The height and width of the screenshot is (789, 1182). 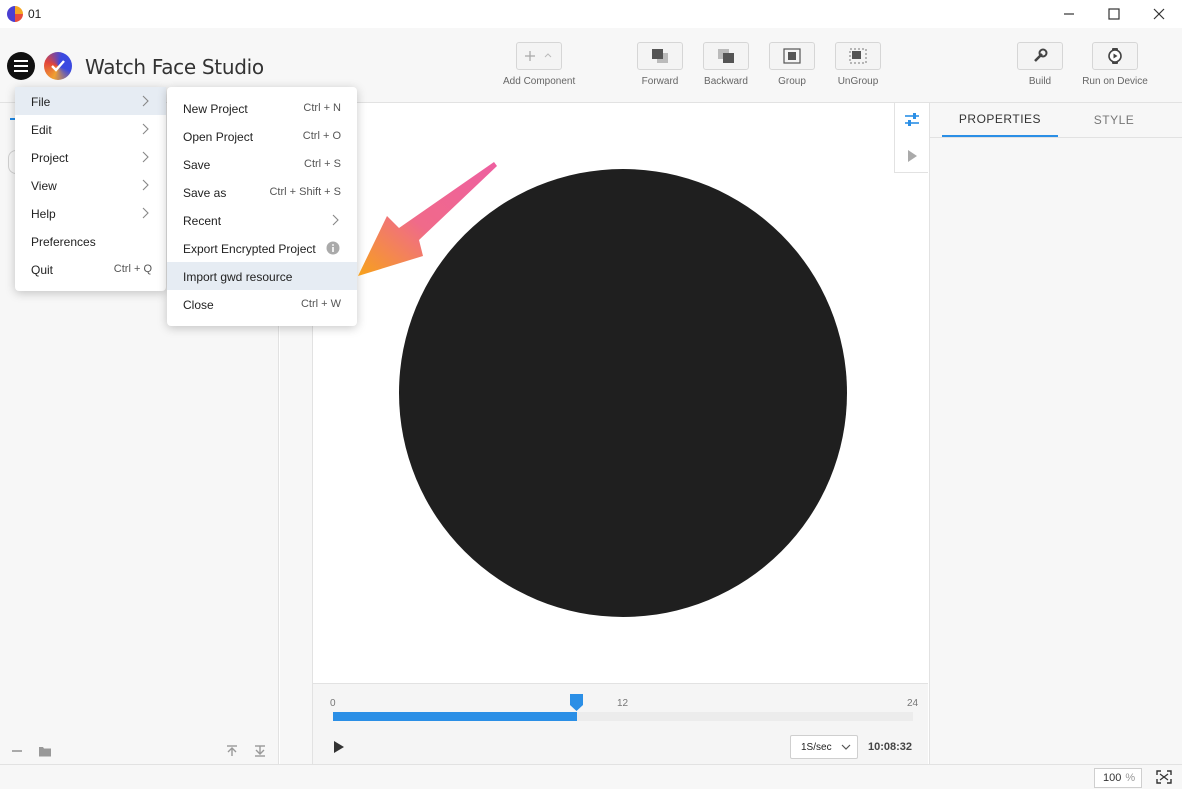 I want to click on menu-item-export-encrypted-project: Export Encrypted Project, so click(x=262, y=248).